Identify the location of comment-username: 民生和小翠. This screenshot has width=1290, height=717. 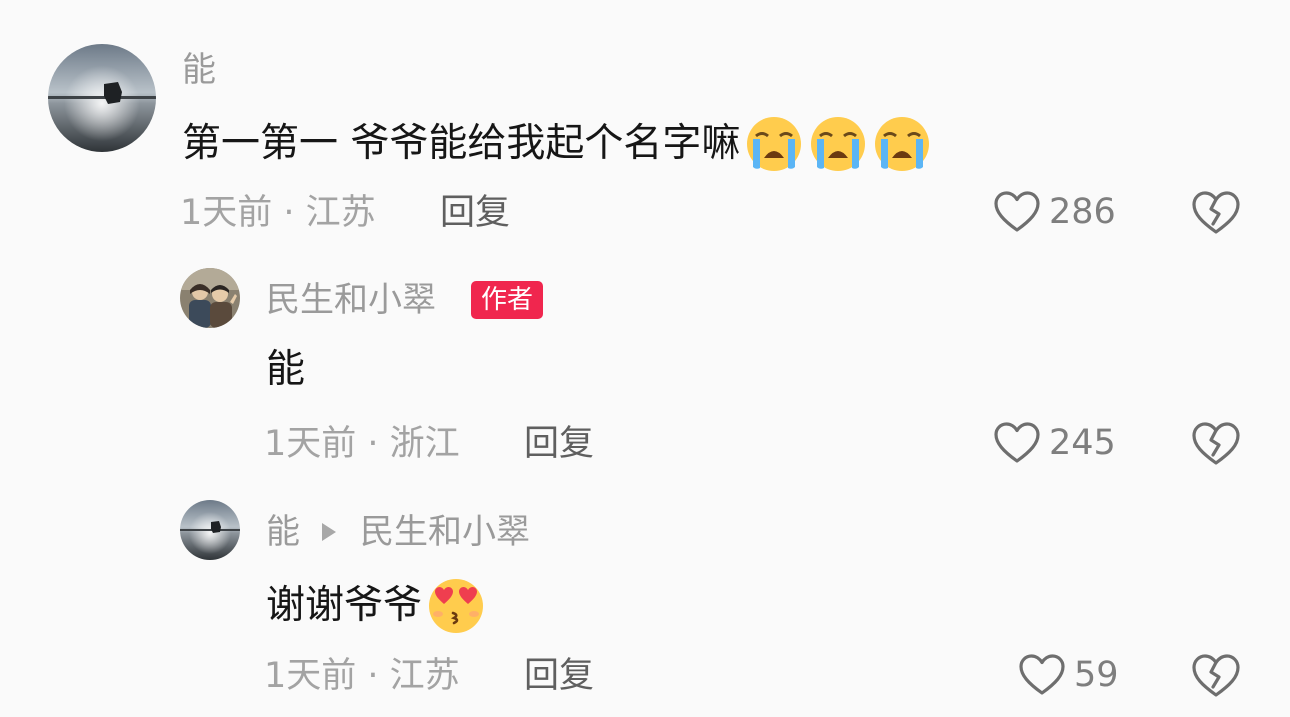
(351, 300).